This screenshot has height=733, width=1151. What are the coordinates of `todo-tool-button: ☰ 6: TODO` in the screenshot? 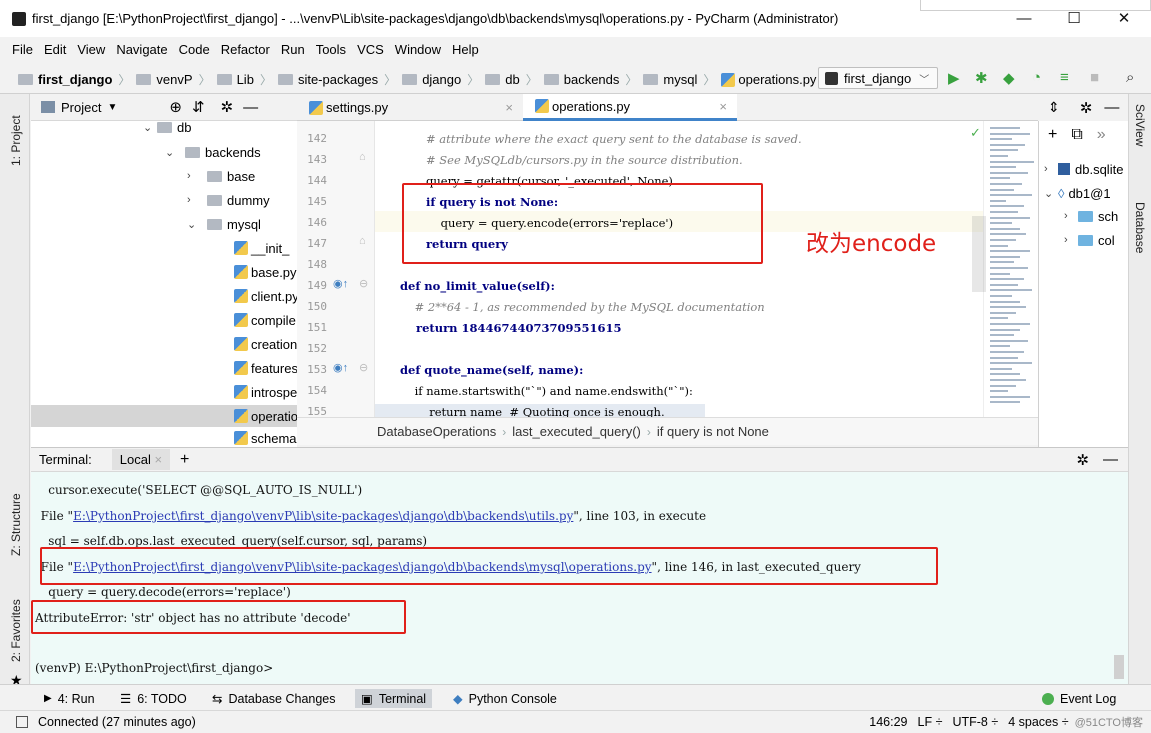 It's located at (153, 698).